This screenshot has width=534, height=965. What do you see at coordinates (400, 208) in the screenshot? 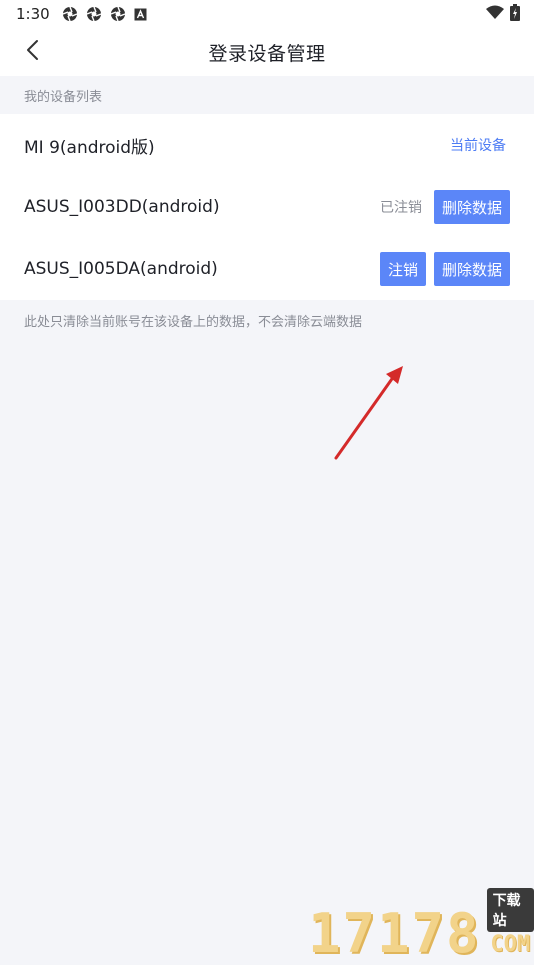
I see `logged-out-status: 已注销` at bounding box center [400, 208].